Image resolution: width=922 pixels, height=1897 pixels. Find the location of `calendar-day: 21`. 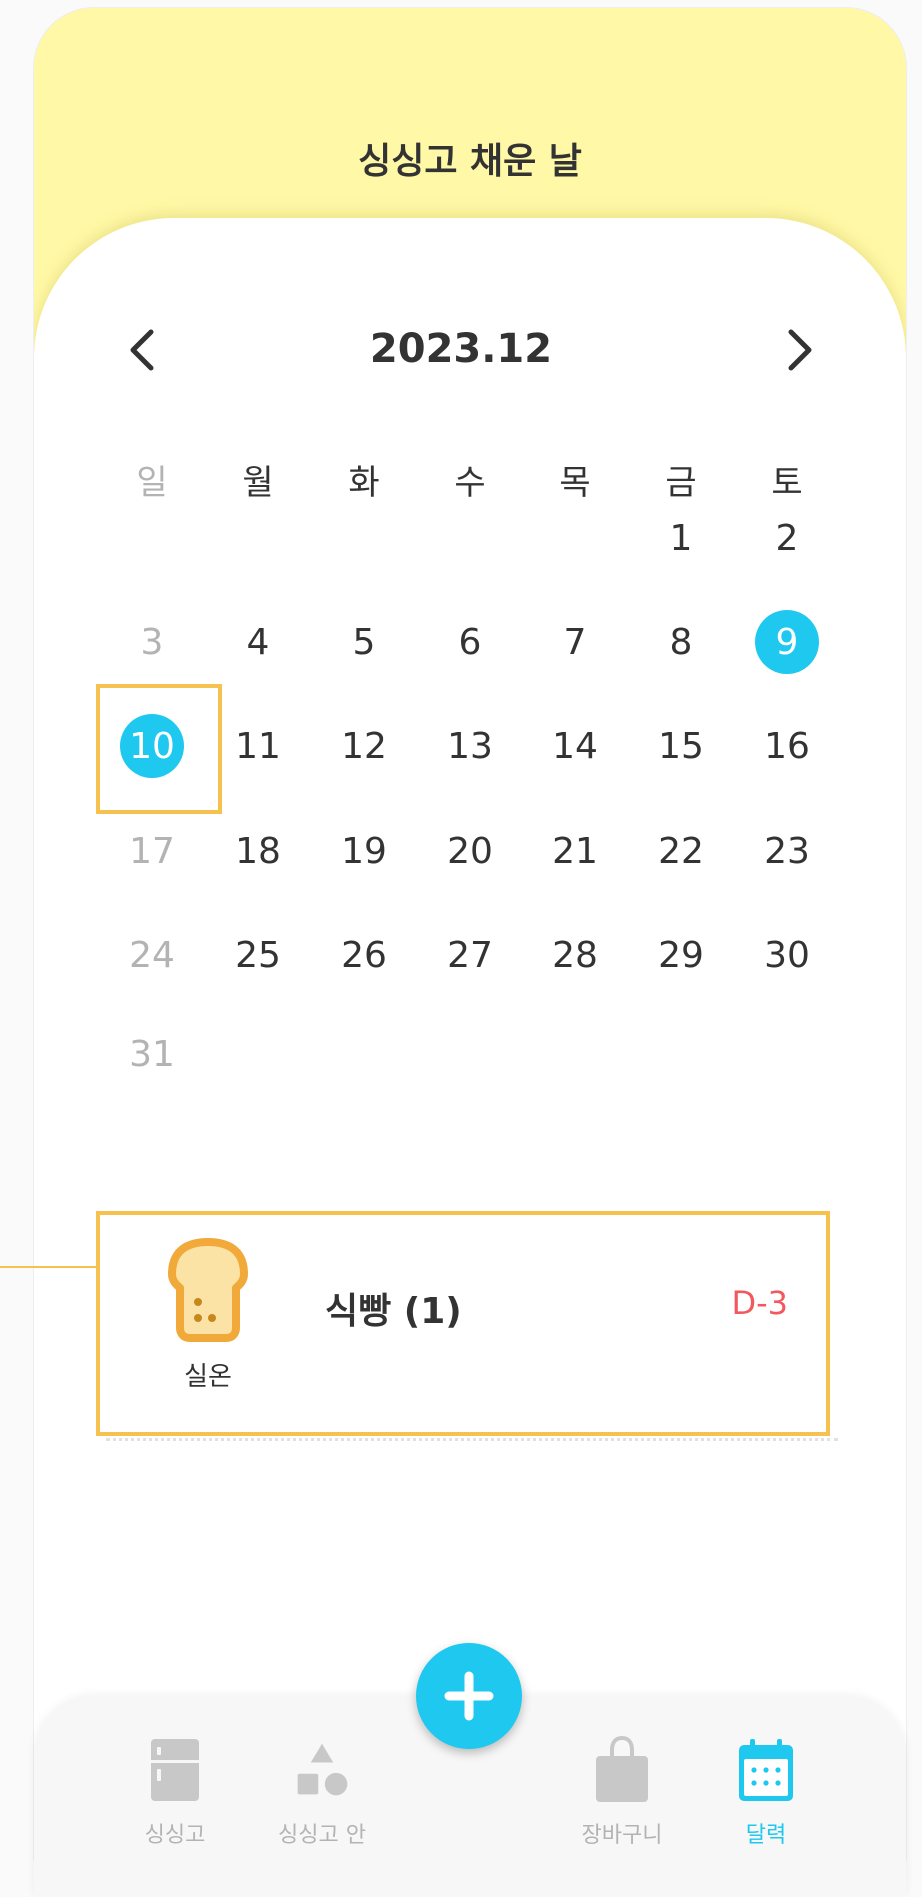

calendar-day: 21 is located at coordinates (575, 851).